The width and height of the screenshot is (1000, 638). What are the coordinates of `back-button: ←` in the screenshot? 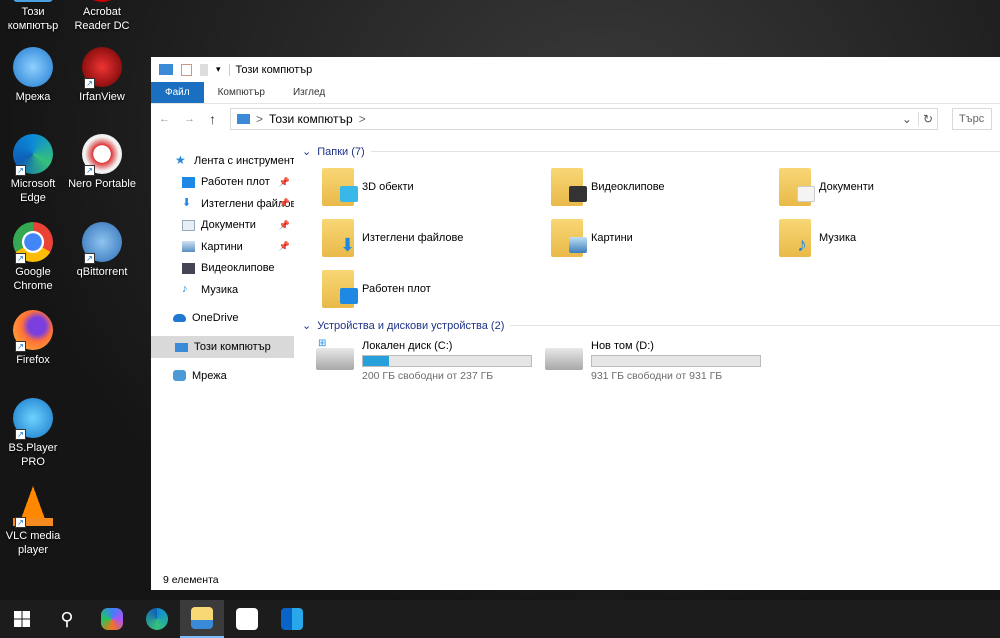 It's located at (164, 119).